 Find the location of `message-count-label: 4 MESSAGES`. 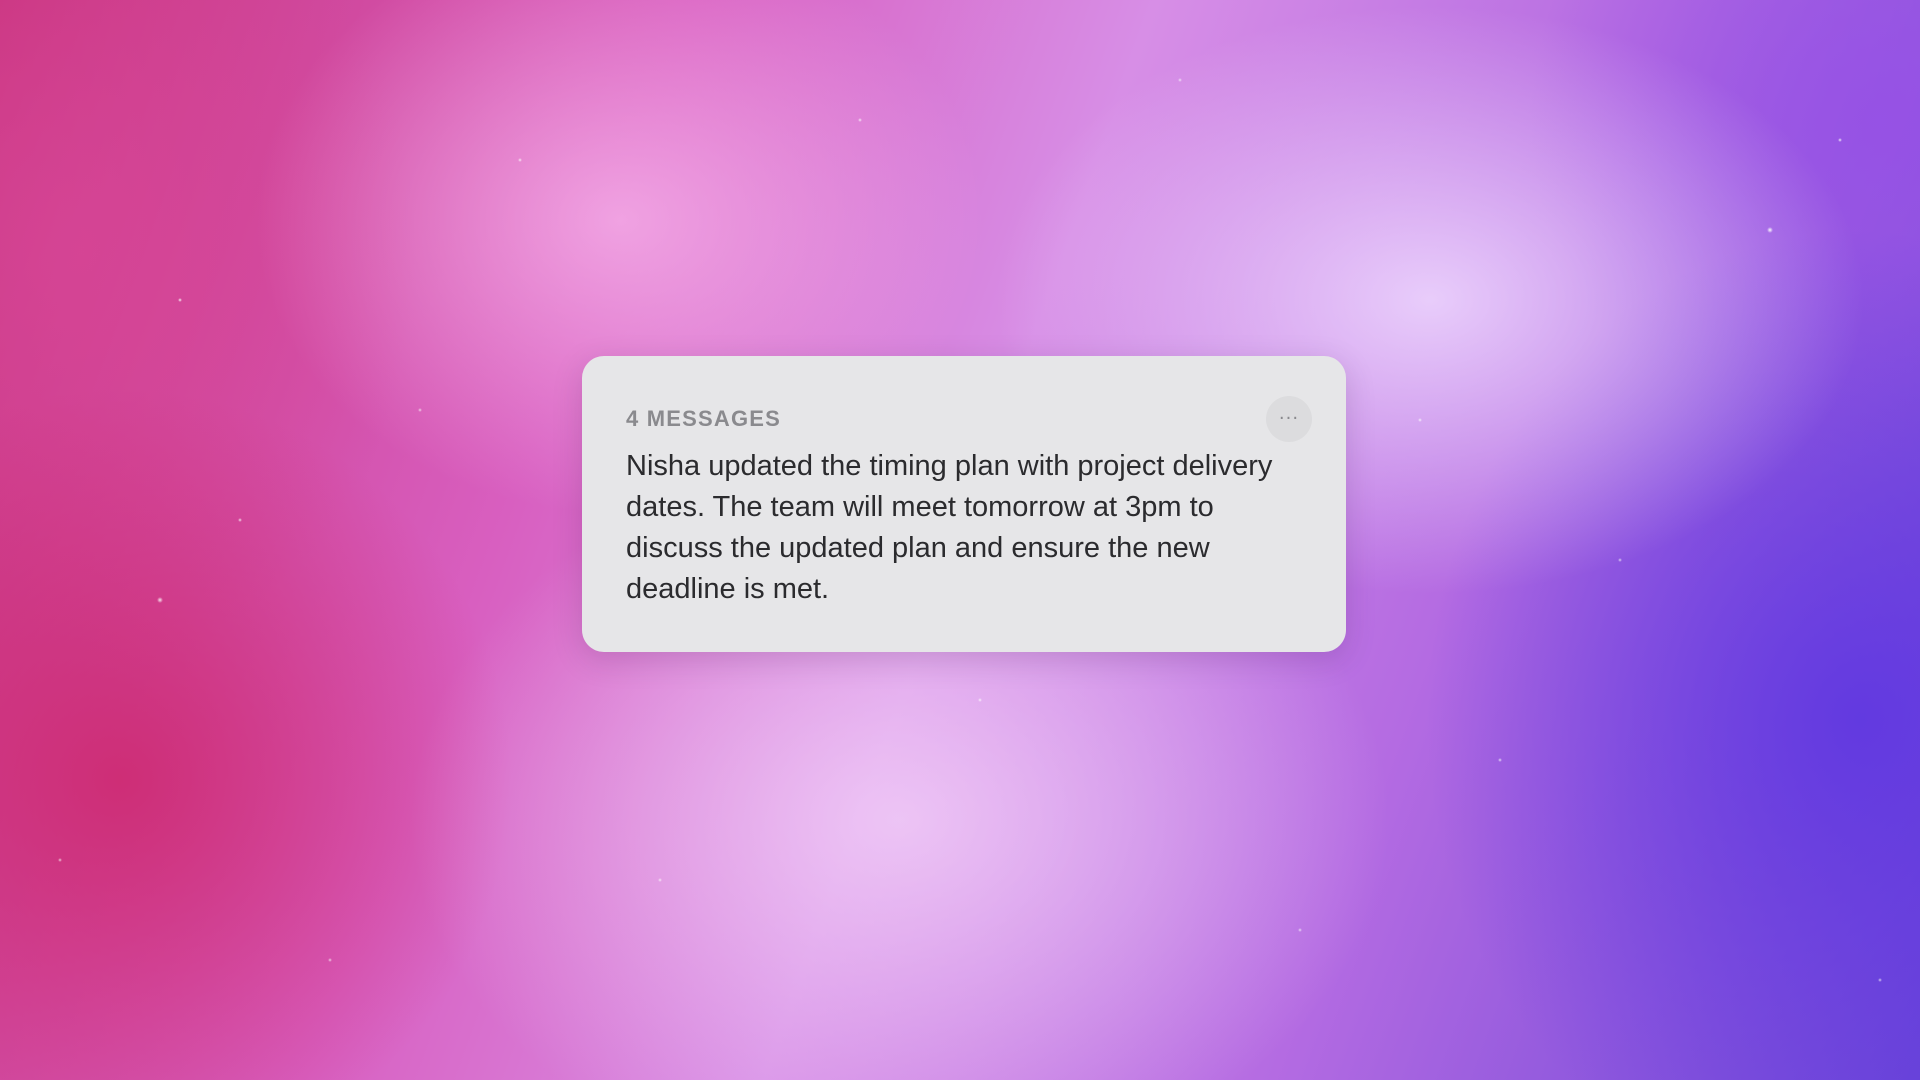

message-count-label: 4 MESSAGES is located at coordinates (704, 418).